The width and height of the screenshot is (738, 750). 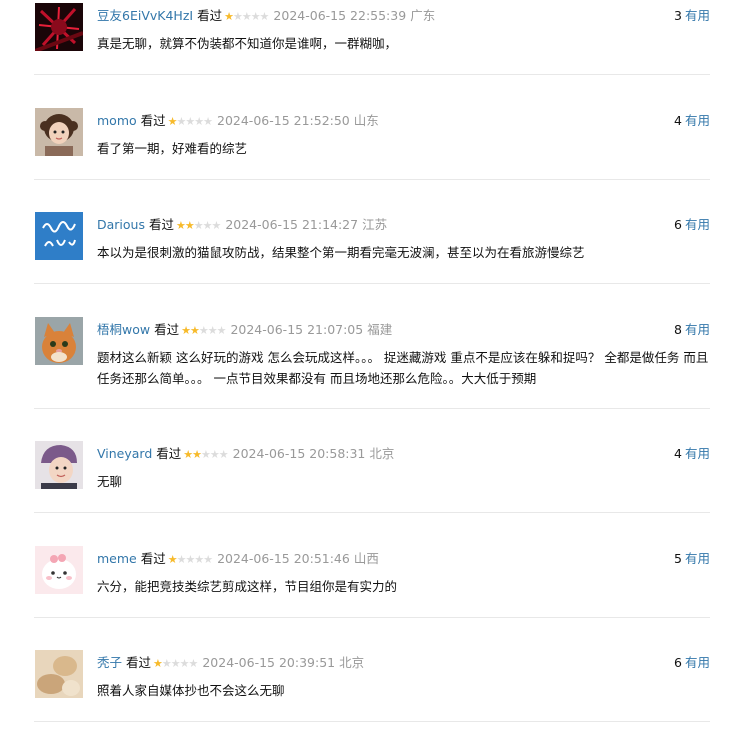 I want to click on comment-time: 2024-06-15 20:51:46, so click(x=283, y=558).